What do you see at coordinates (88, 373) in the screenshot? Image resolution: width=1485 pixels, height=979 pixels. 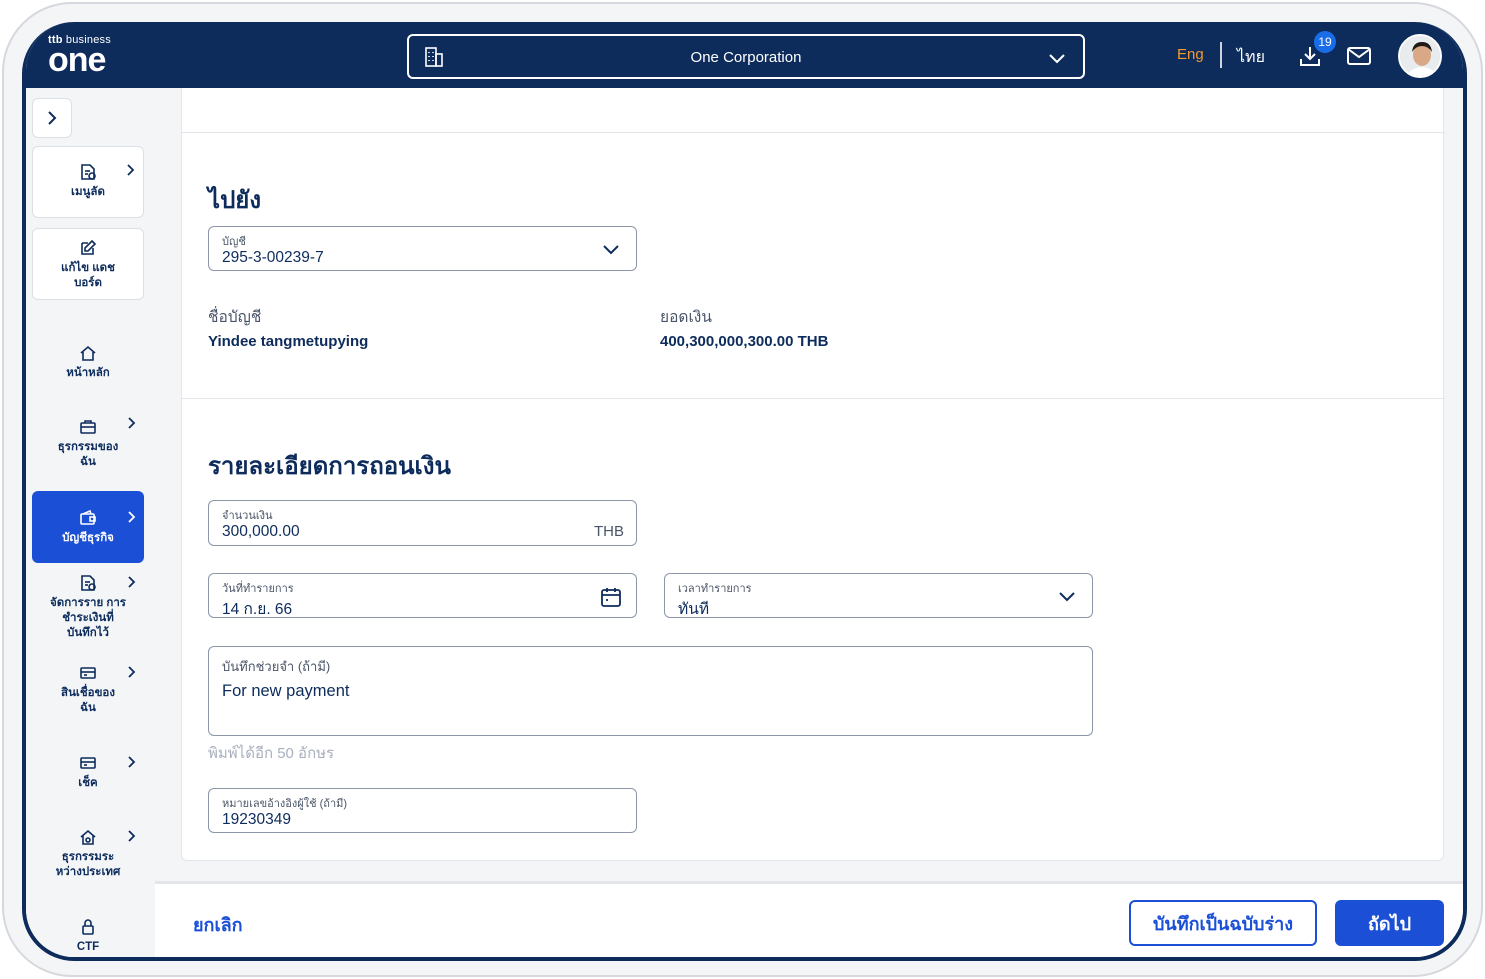 I see `sidebar-item-label: หน้าหลัก` at bounding box center [88, 373].